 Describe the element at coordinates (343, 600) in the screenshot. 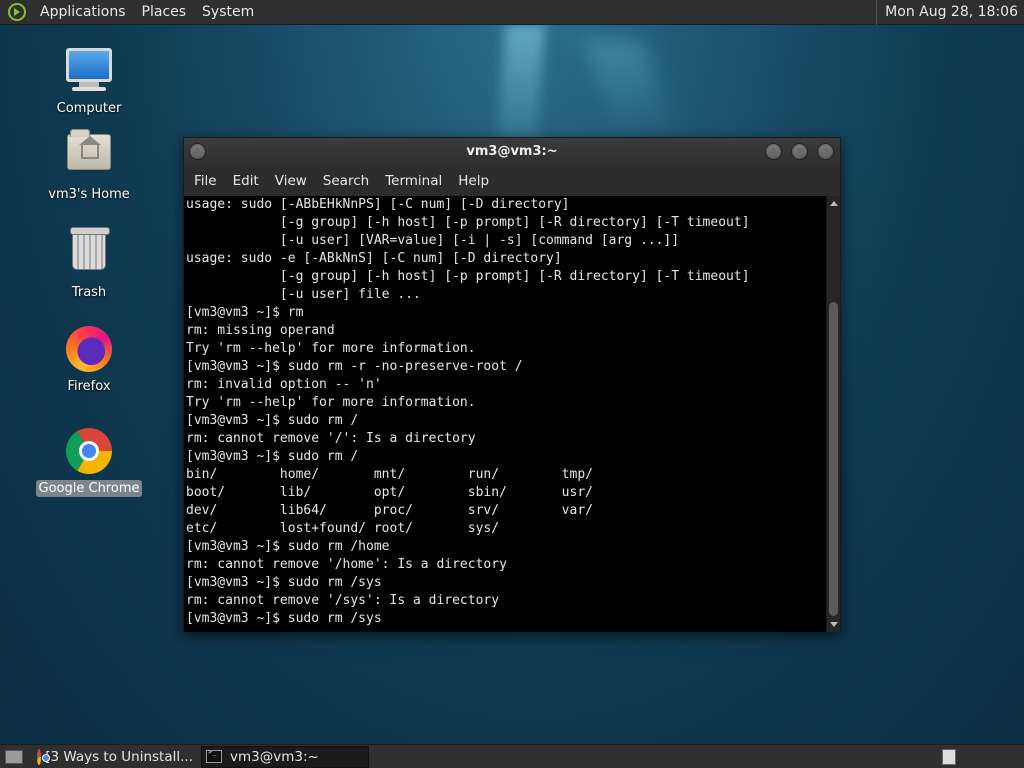

I see `terminal-line: rm: cannot remove '/sys': Is a directory` at that location.